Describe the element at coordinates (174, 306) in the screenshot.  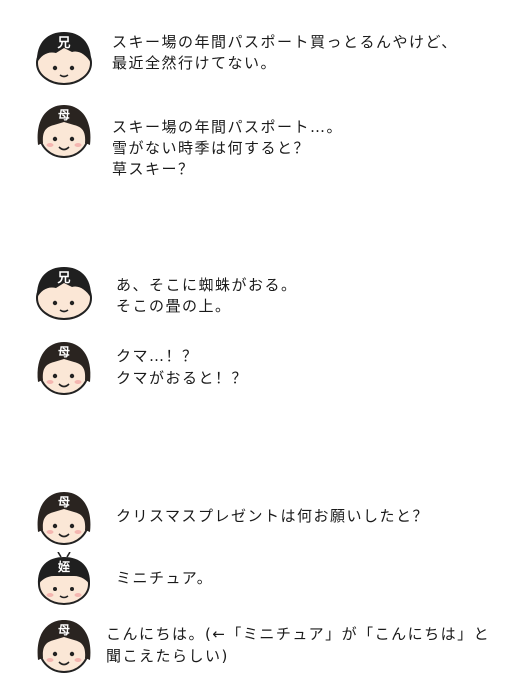
I see `message-line: そこの畳の上。` at that location.